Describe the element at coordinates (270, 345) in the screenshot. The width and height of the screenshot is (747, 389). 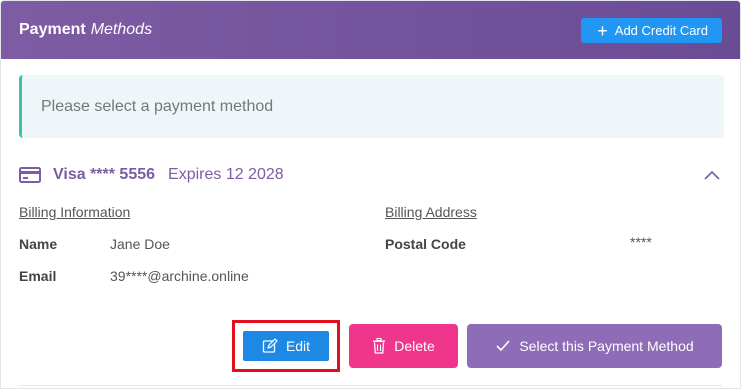
I see `edit-icon` at that location.